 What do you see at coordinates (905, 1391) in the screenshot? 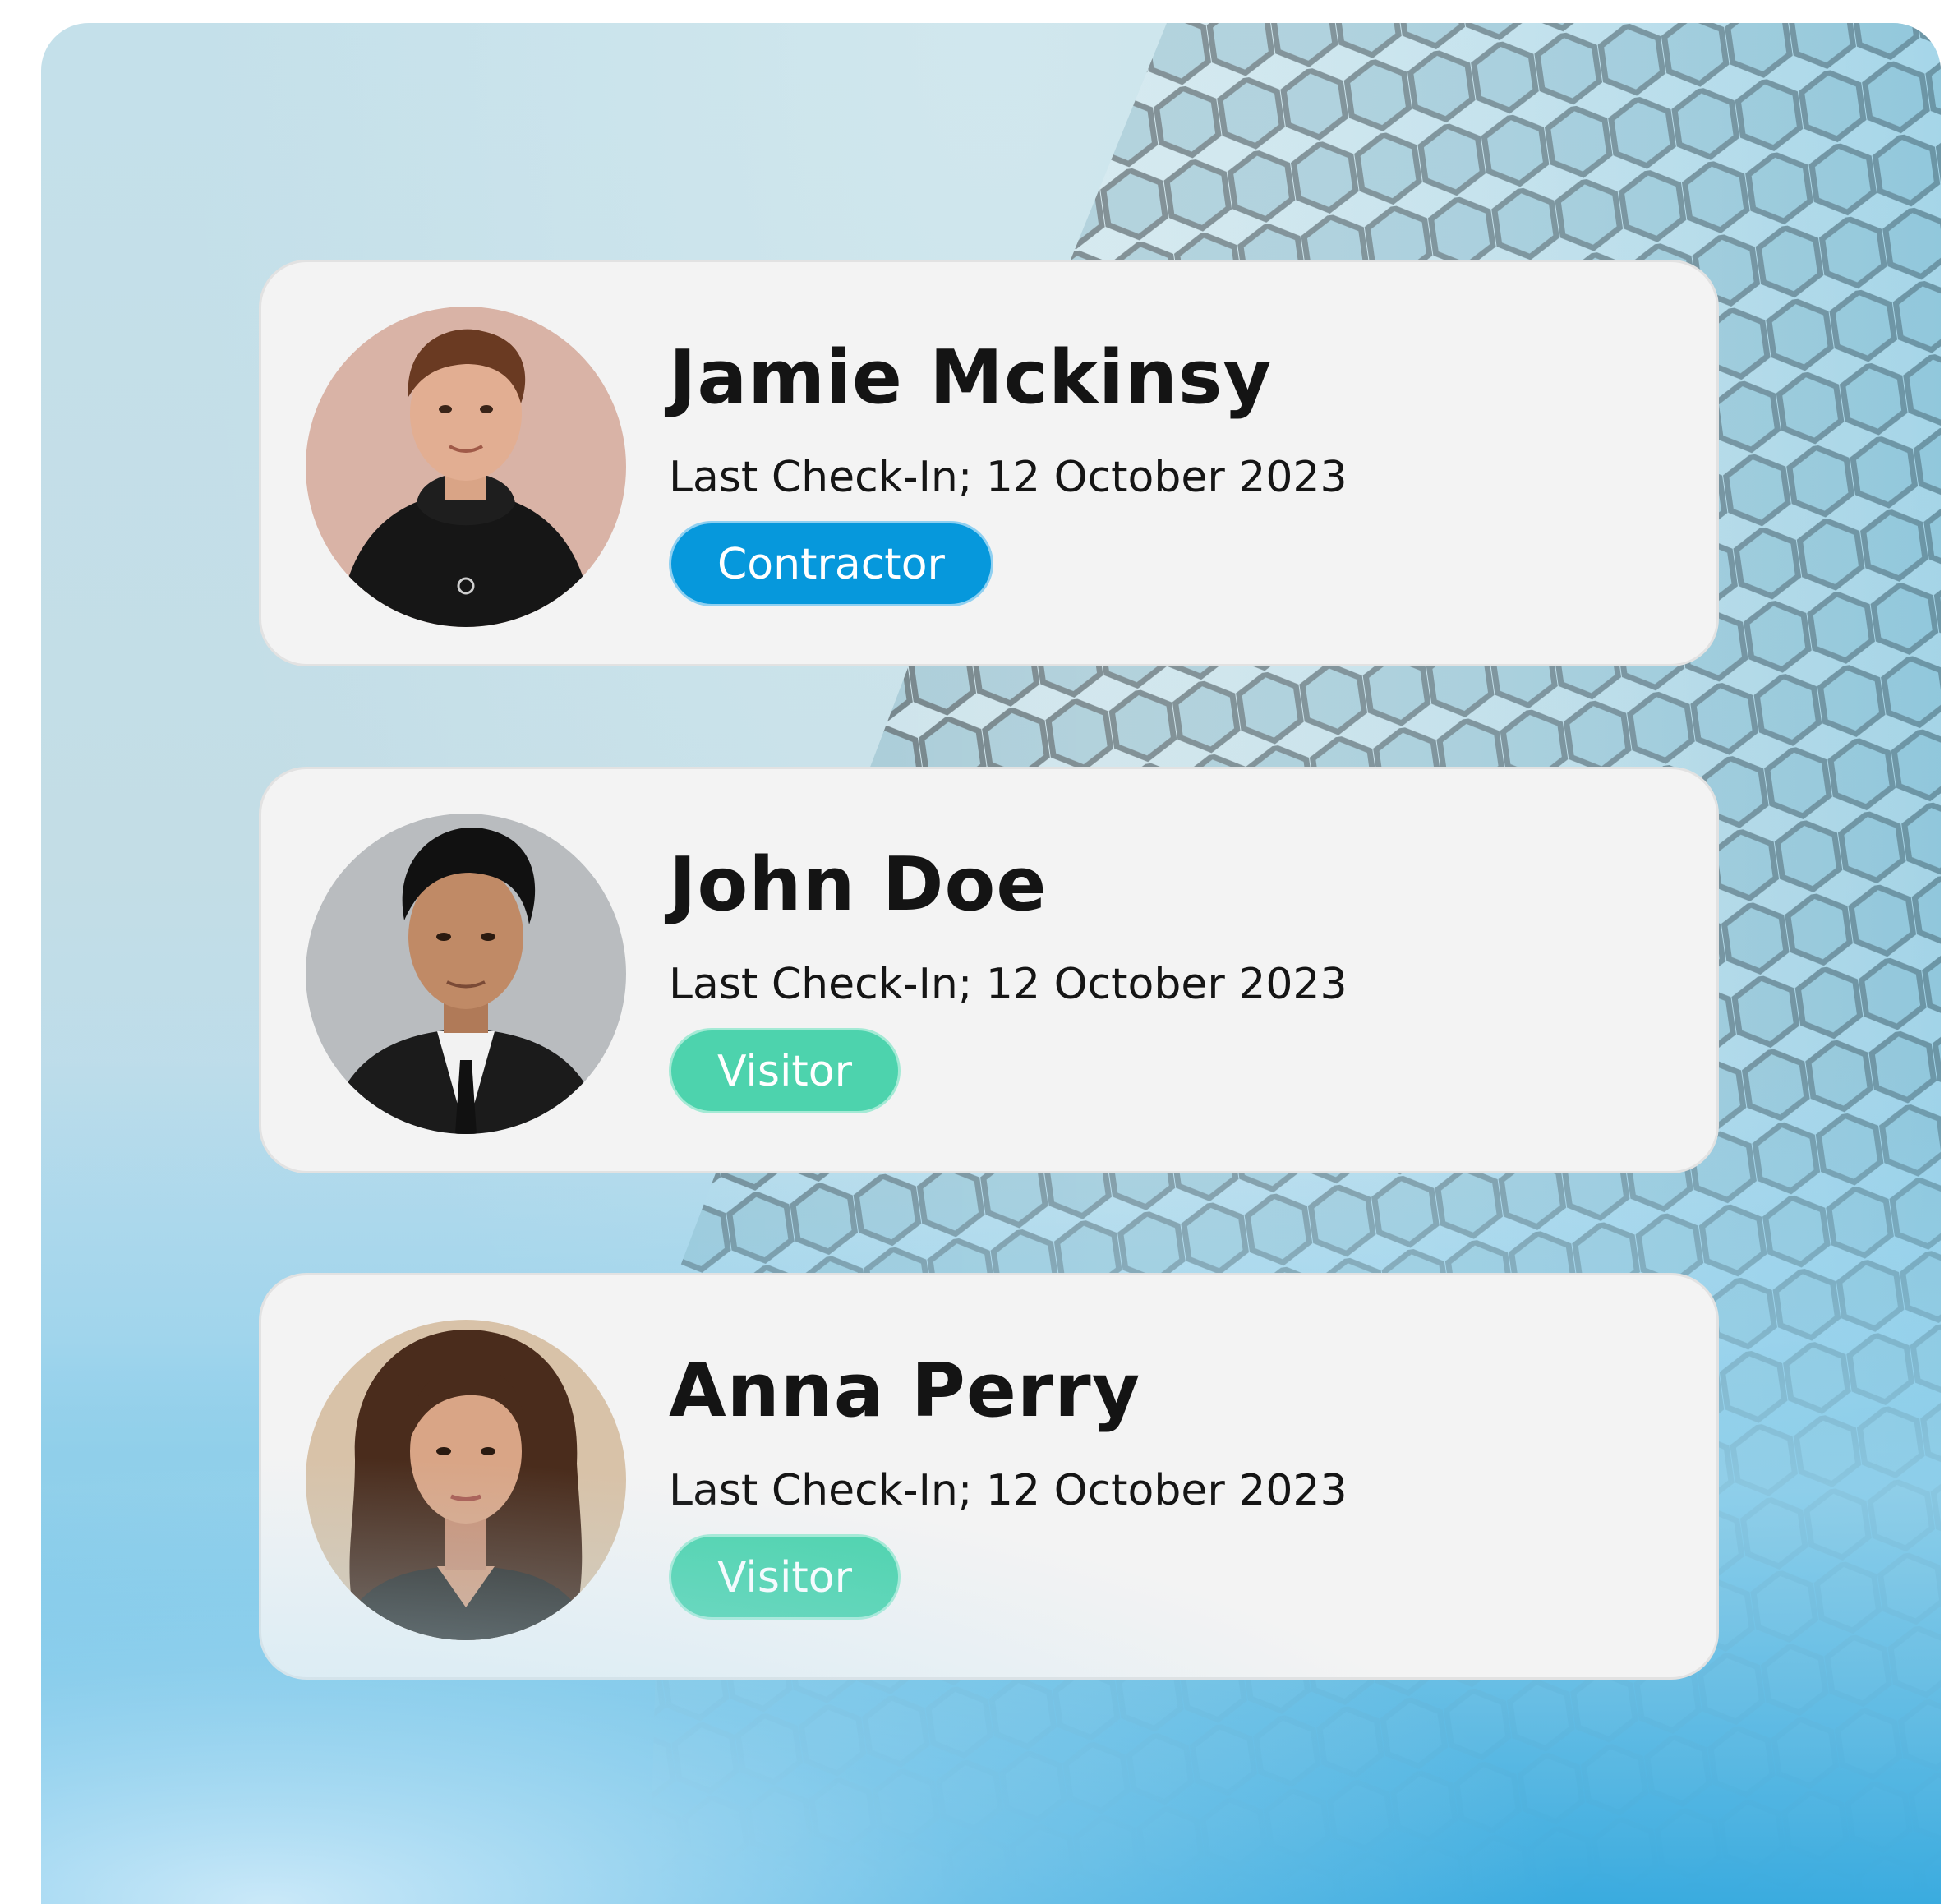
I see `person-name: Anna Perry` at bounding box center [905, 1391].